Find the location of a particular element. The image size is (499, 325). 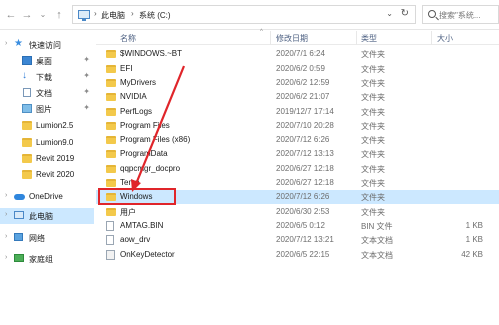

search-box is located at coordinates (460, 14).